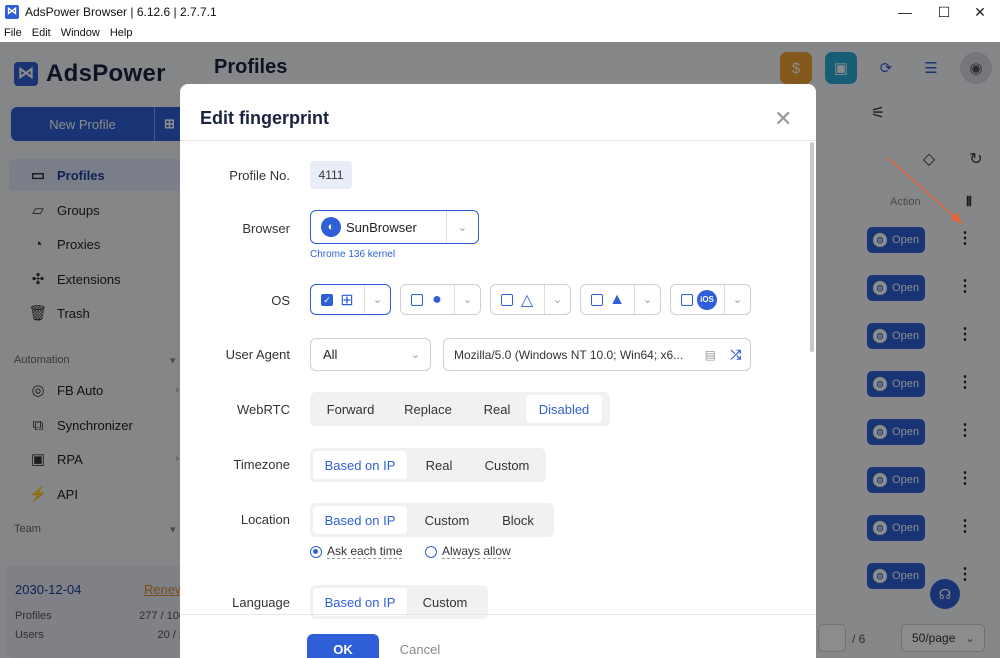 This screenshot has width=1000, height=658. I want to click on location-option-based-on-ip: Based on IP, so click(360, 520).